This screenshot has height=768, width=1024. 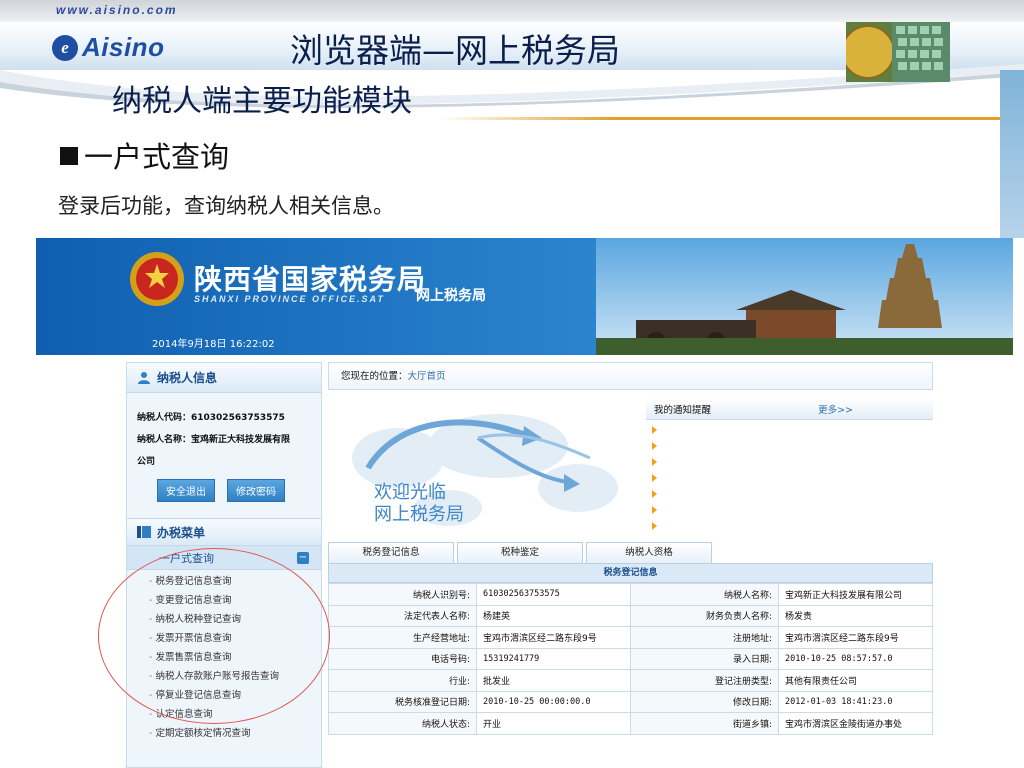 What do you see at coordinates (235, 581) in the screenshot?
I see `menu-item-tax-registration-query: 税务登记信息查询` at bounding box center [235, 581].